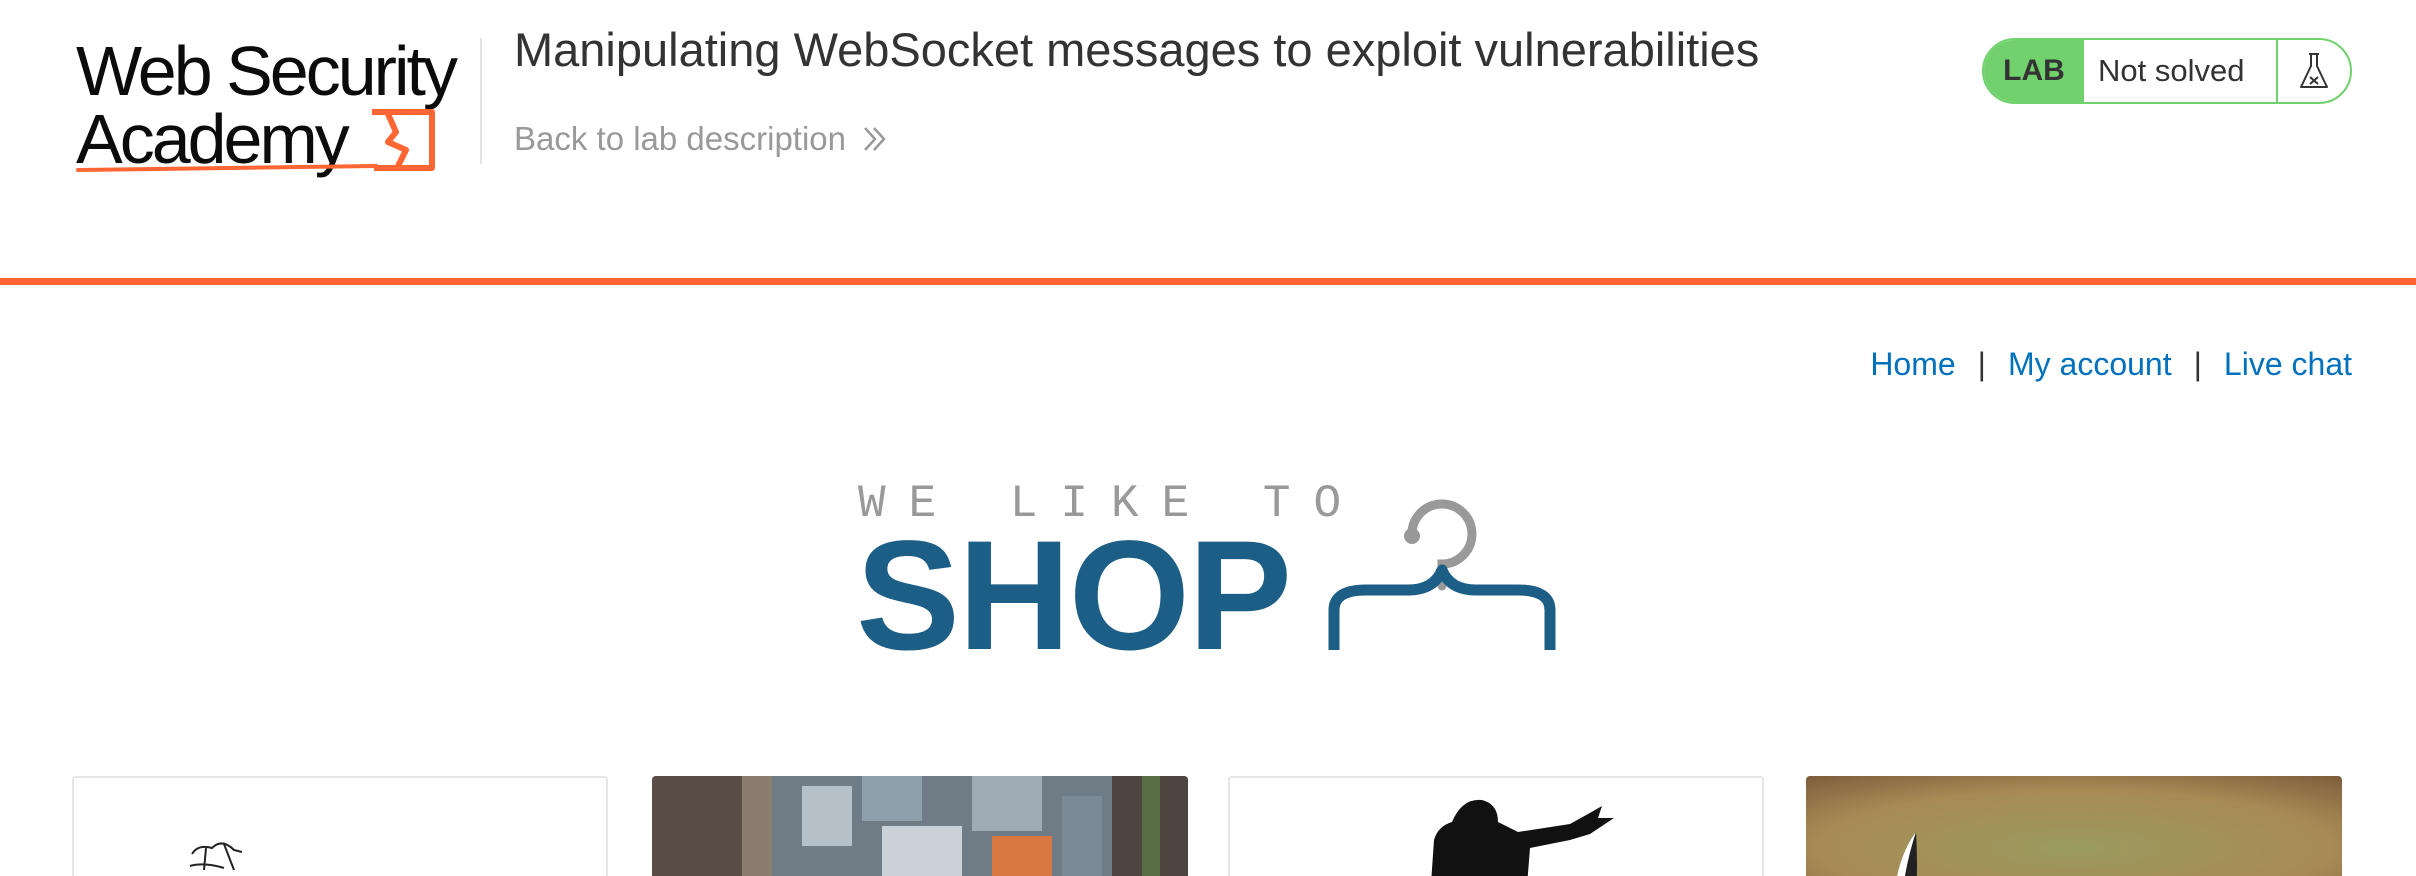  I want to click on header-rule, so click(1208, 281).